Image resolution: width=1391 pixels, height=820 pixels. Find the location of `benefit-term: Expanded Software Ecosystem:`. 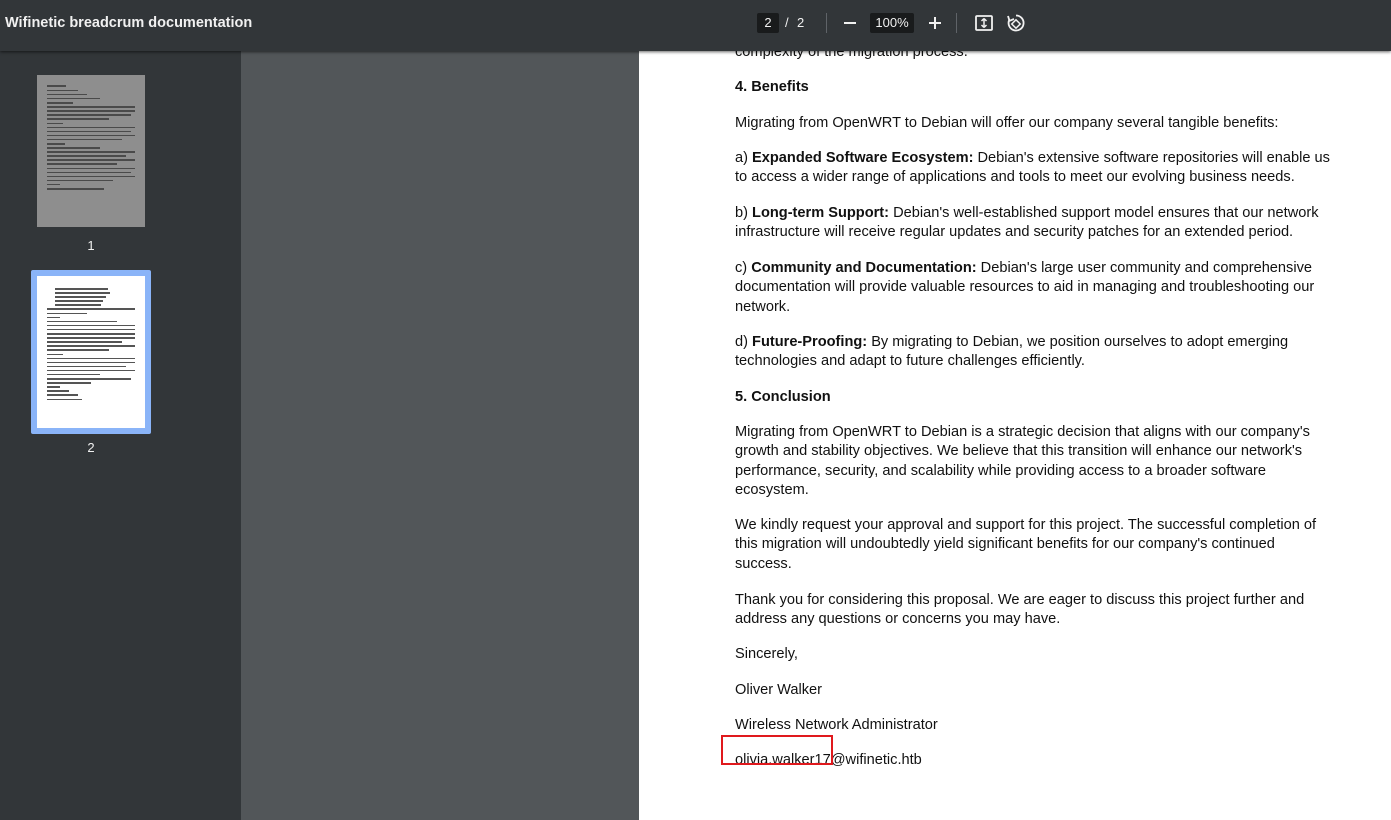

benefit-term: Expanded Software Ecosystem: is located at coordinates (863, 158).